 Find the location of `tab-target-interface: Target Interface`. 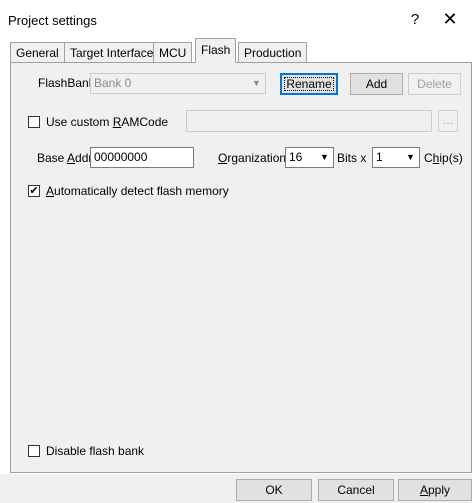

tab-target-interface: Target Interface is located at coordinates (112, 52).